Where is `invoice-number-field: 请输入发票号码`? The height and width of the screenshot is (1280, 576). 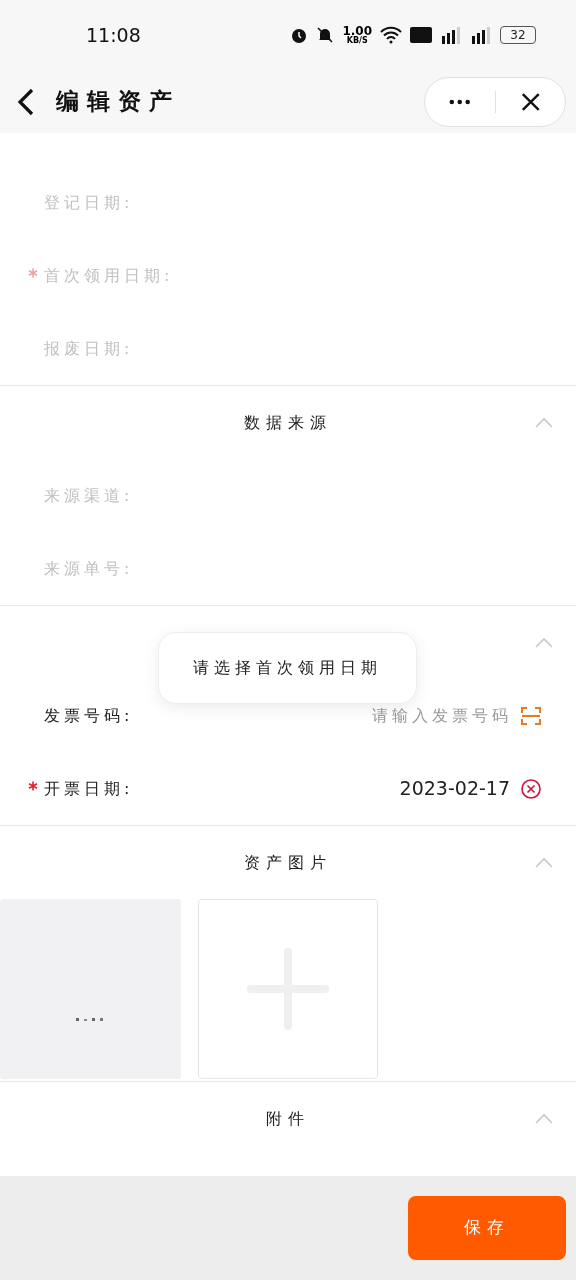 invoice-number-field: 请输入发票号码 is located at coordinates (422, 715).